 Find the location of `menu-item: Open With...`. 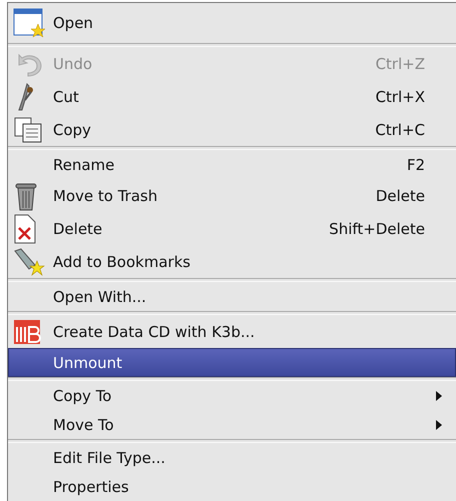

menu-item: Open With... is located at coordinates (232, 296).